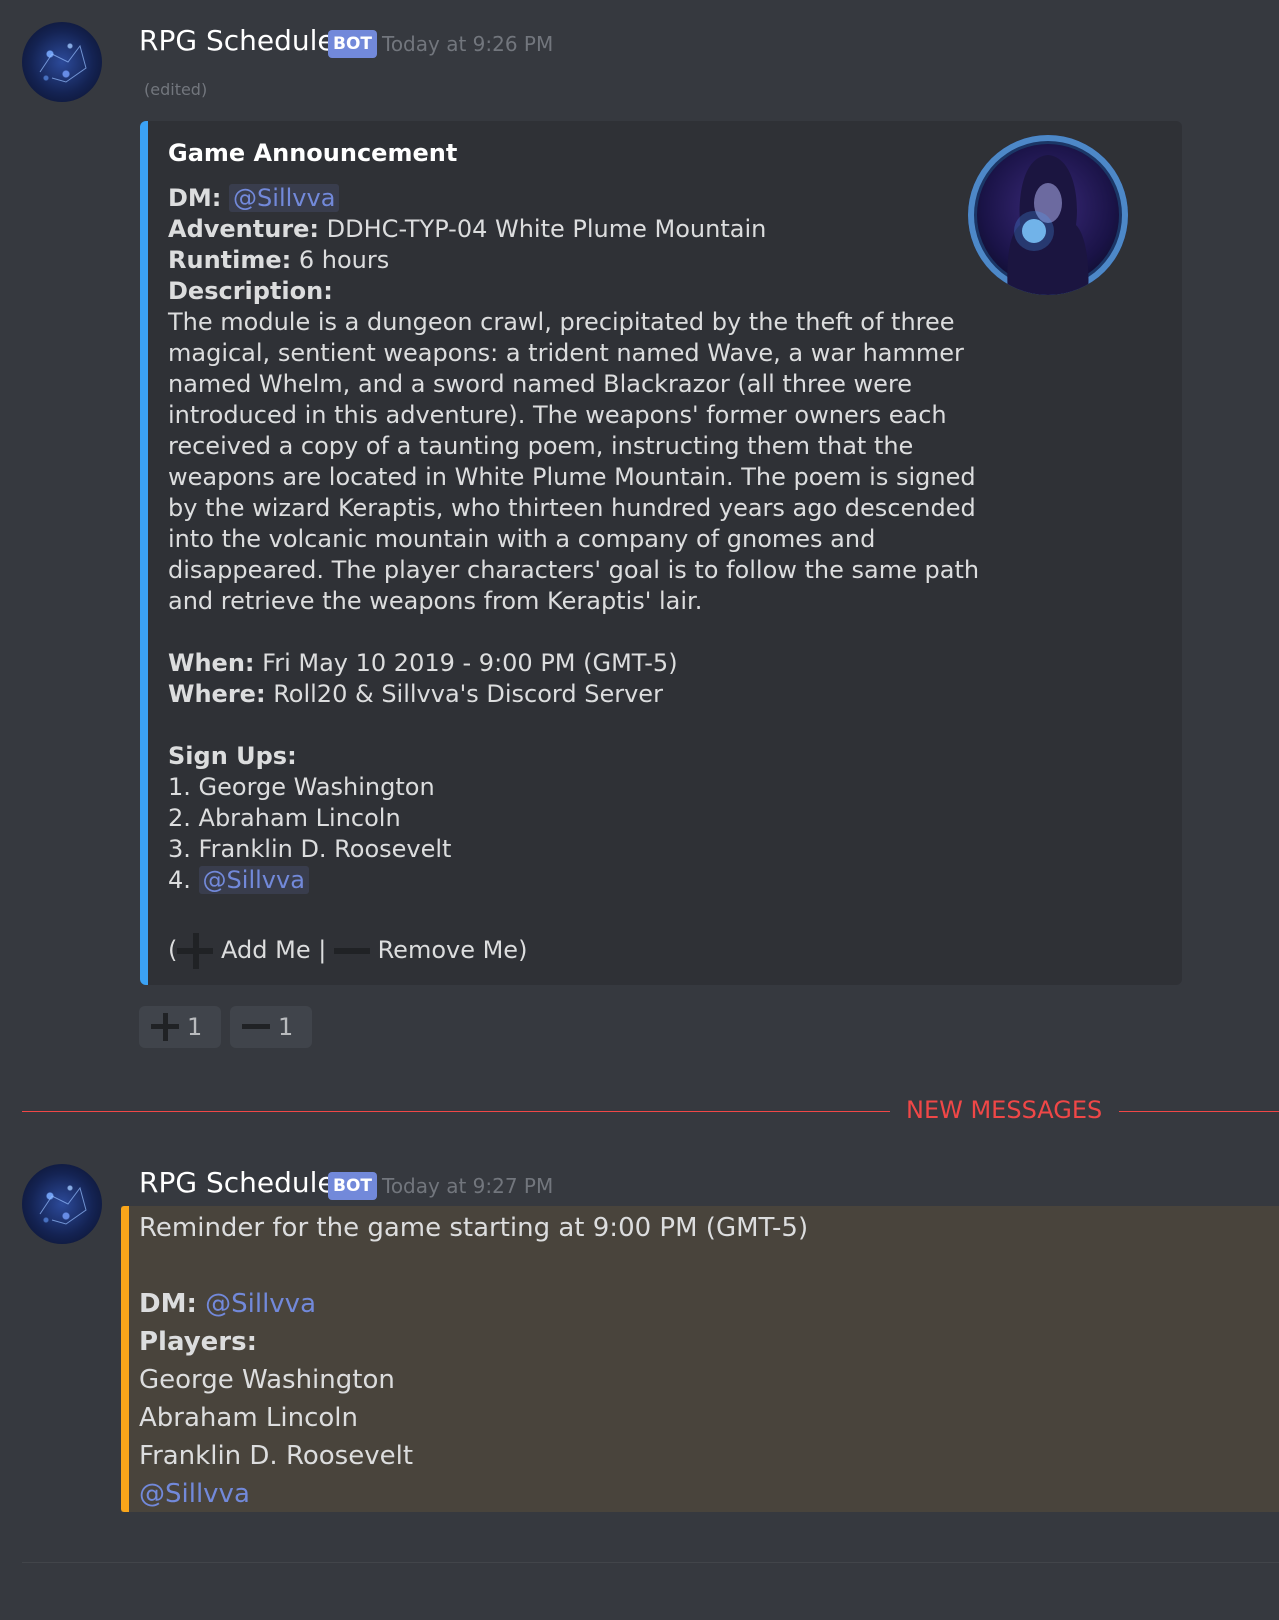 This screenshot has height=1620, width=1279. What do you see at coordinates (274, 950) in the screenshot?
I see `add-me-text: Add Me |` at bounding box center [274, 950].